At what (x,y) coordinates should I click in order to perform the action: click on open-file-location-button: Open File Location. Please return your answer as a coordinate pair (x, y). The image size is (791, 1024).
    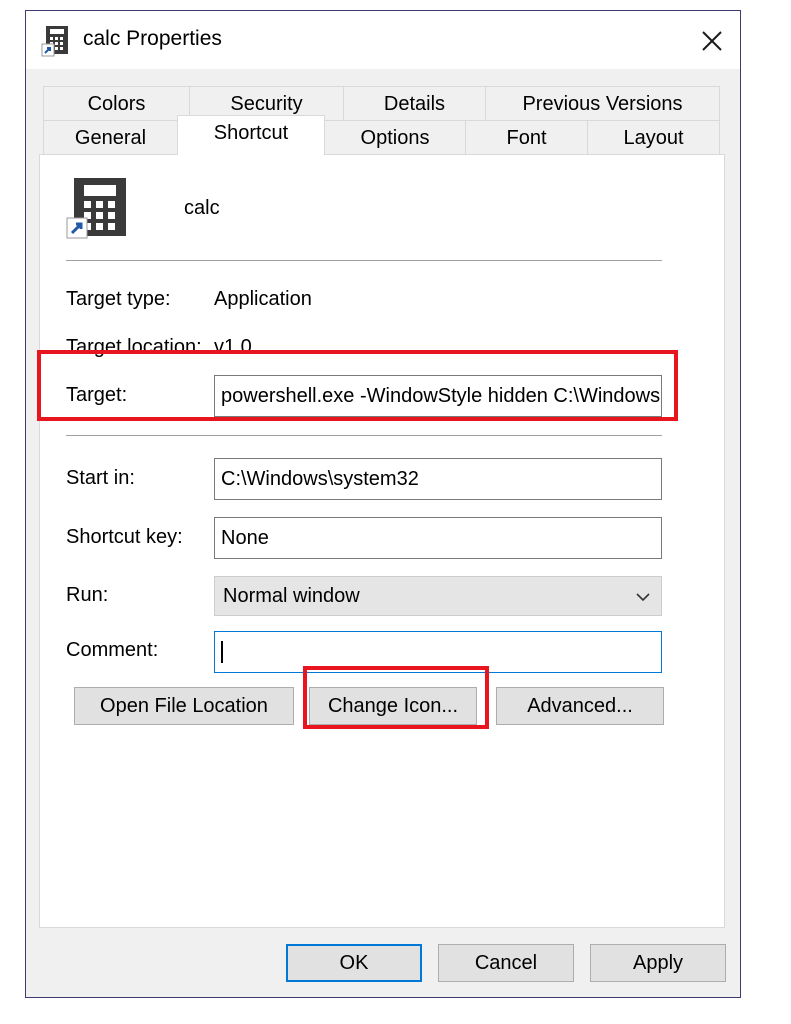
    Looking at the image, I should click on (184, 706).